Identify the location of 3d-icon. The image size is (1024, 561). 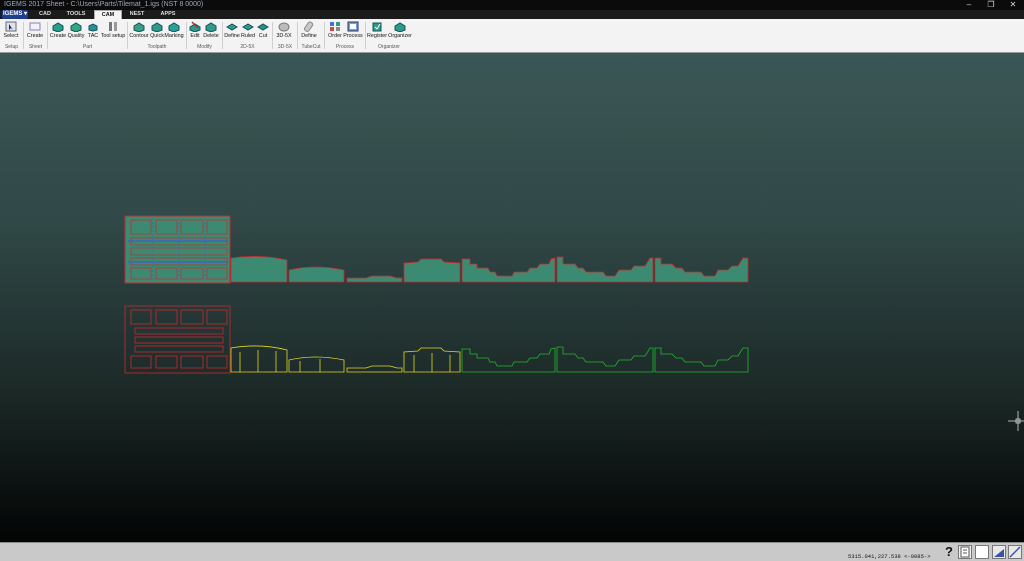
(284, 26).